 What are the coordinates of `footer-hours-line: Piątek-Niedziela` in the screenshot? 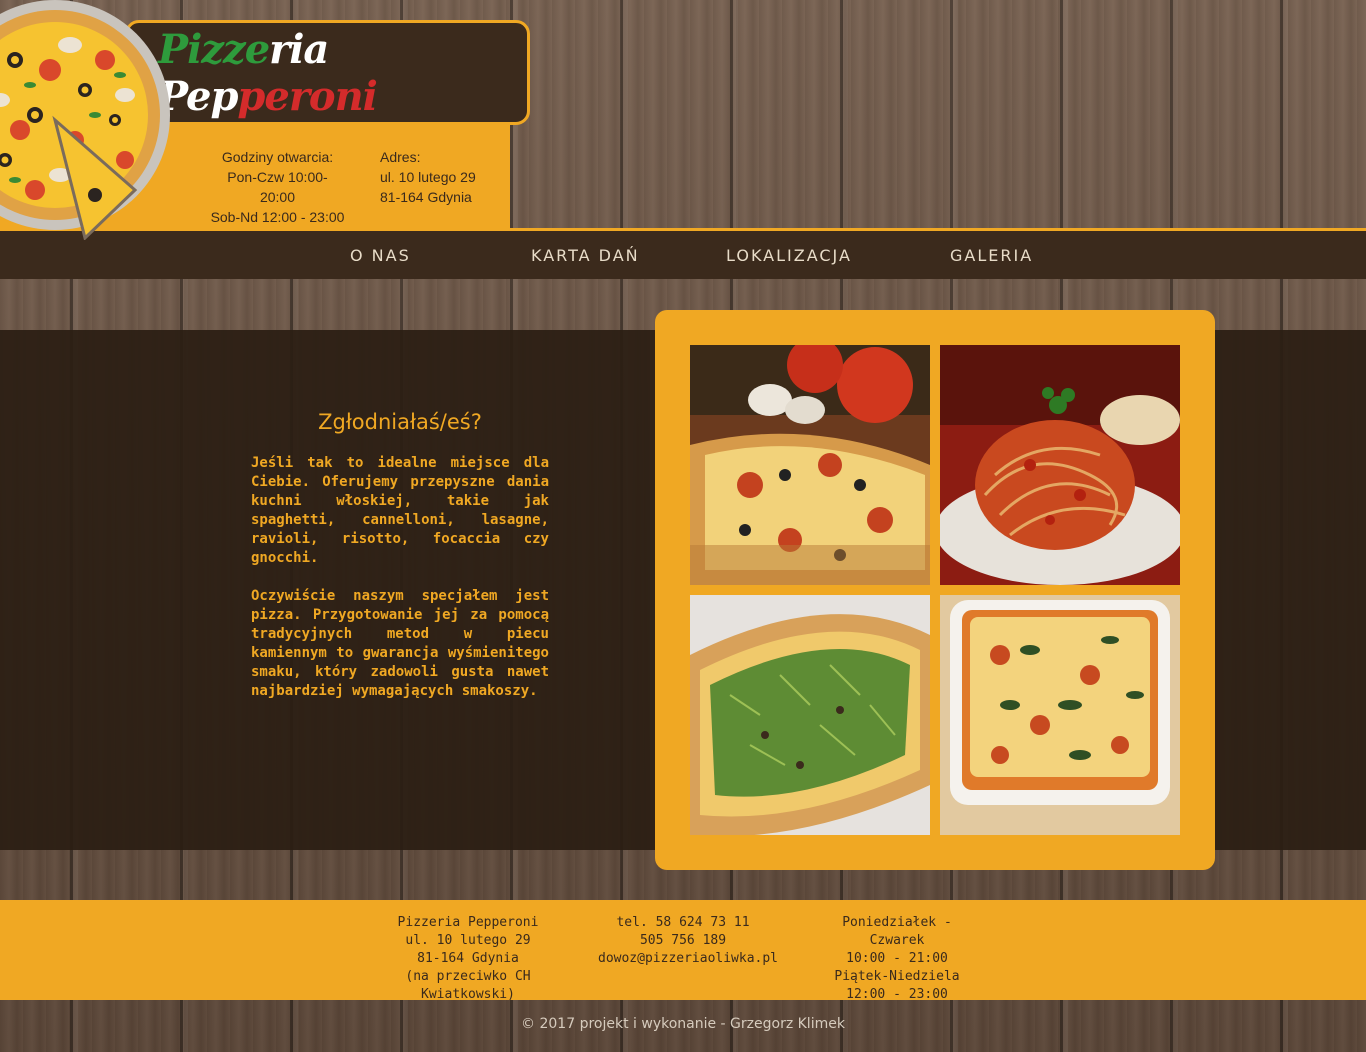 It's located at (897, 976).